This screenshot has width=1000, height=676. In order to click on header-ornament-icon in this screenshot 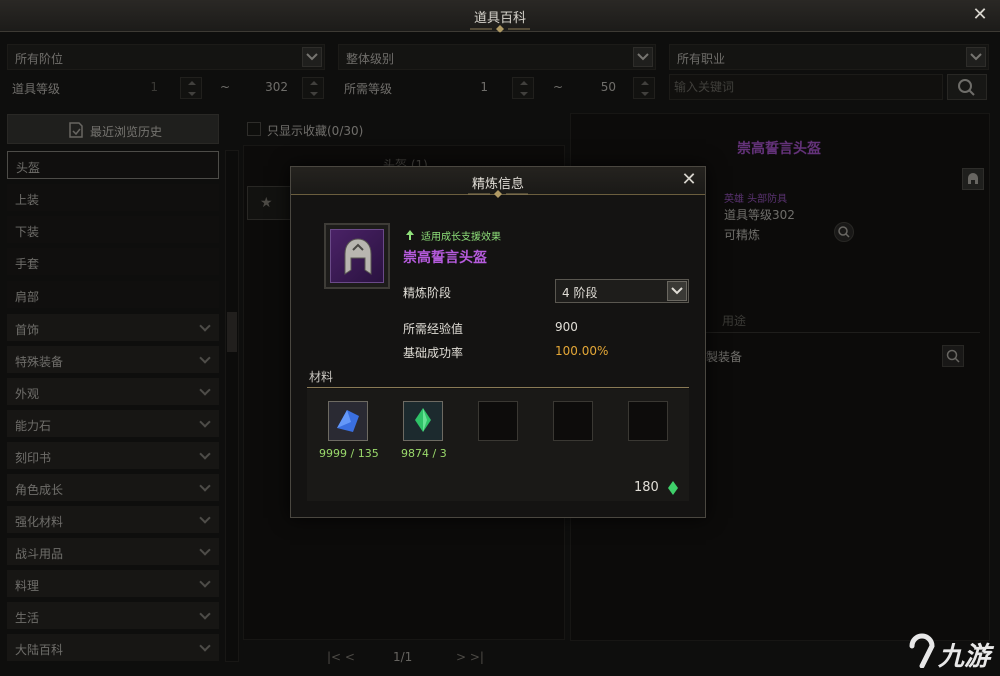, I will do `click(498, 194)`.